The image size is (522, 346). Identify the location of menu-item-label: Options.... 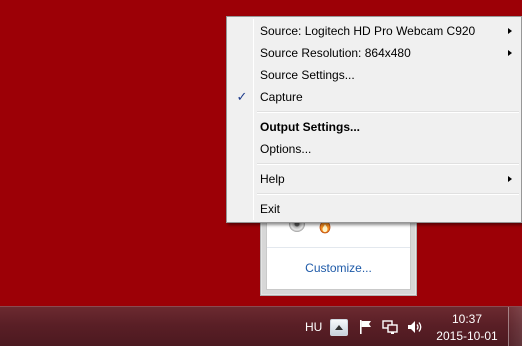
(286, 149).